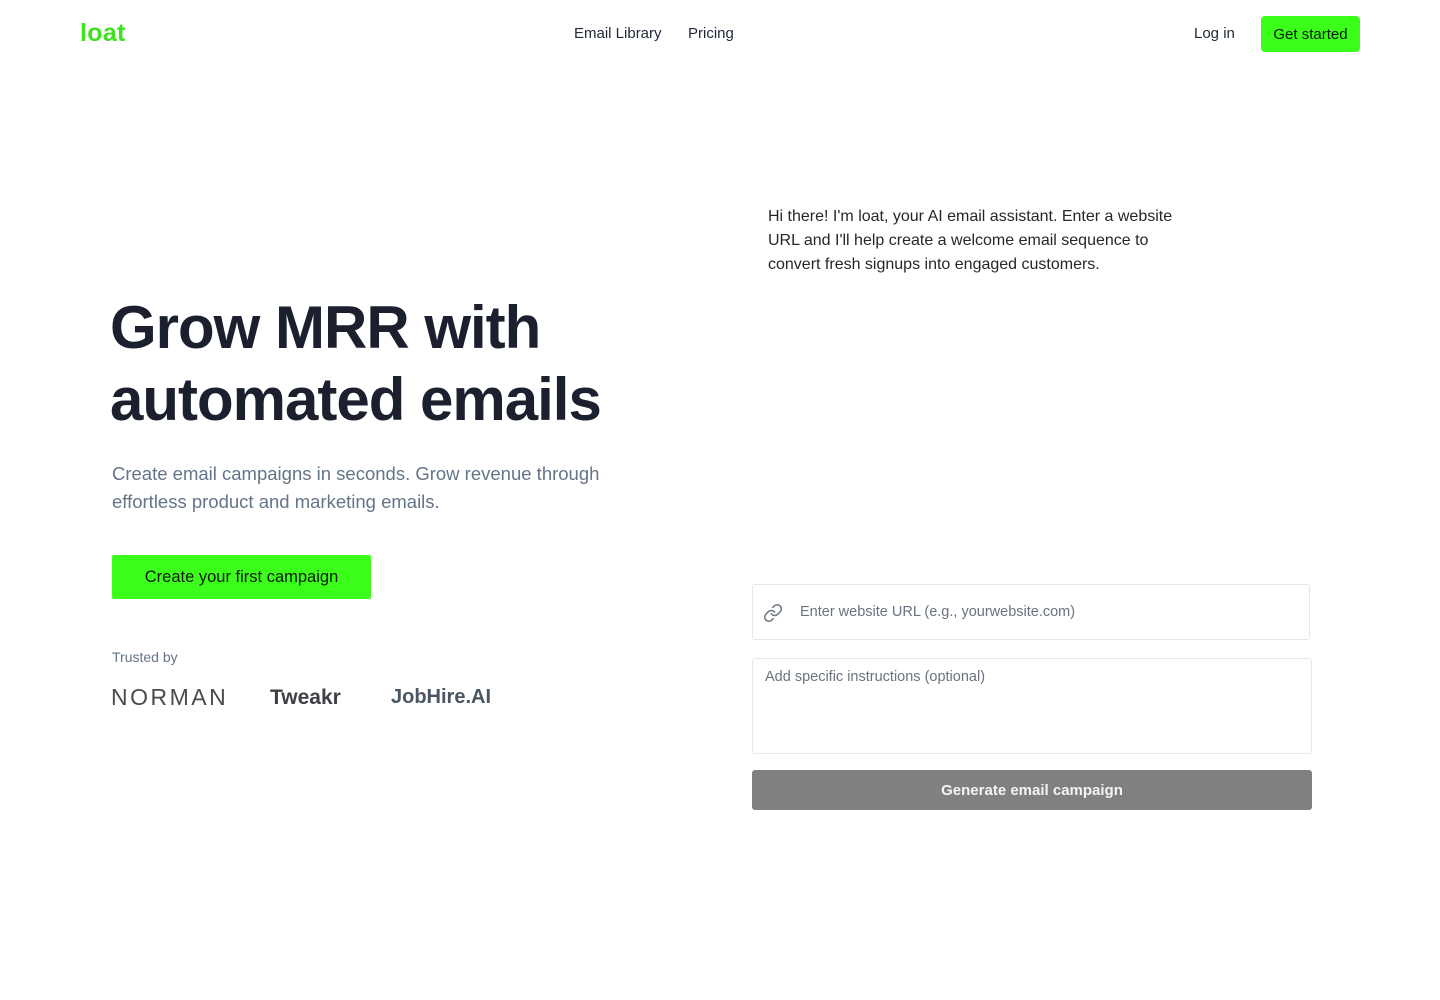  Describe the element at coordinates (145, 657) in the screenshot. I see `trusted-by-label: Trusted by` at that location.